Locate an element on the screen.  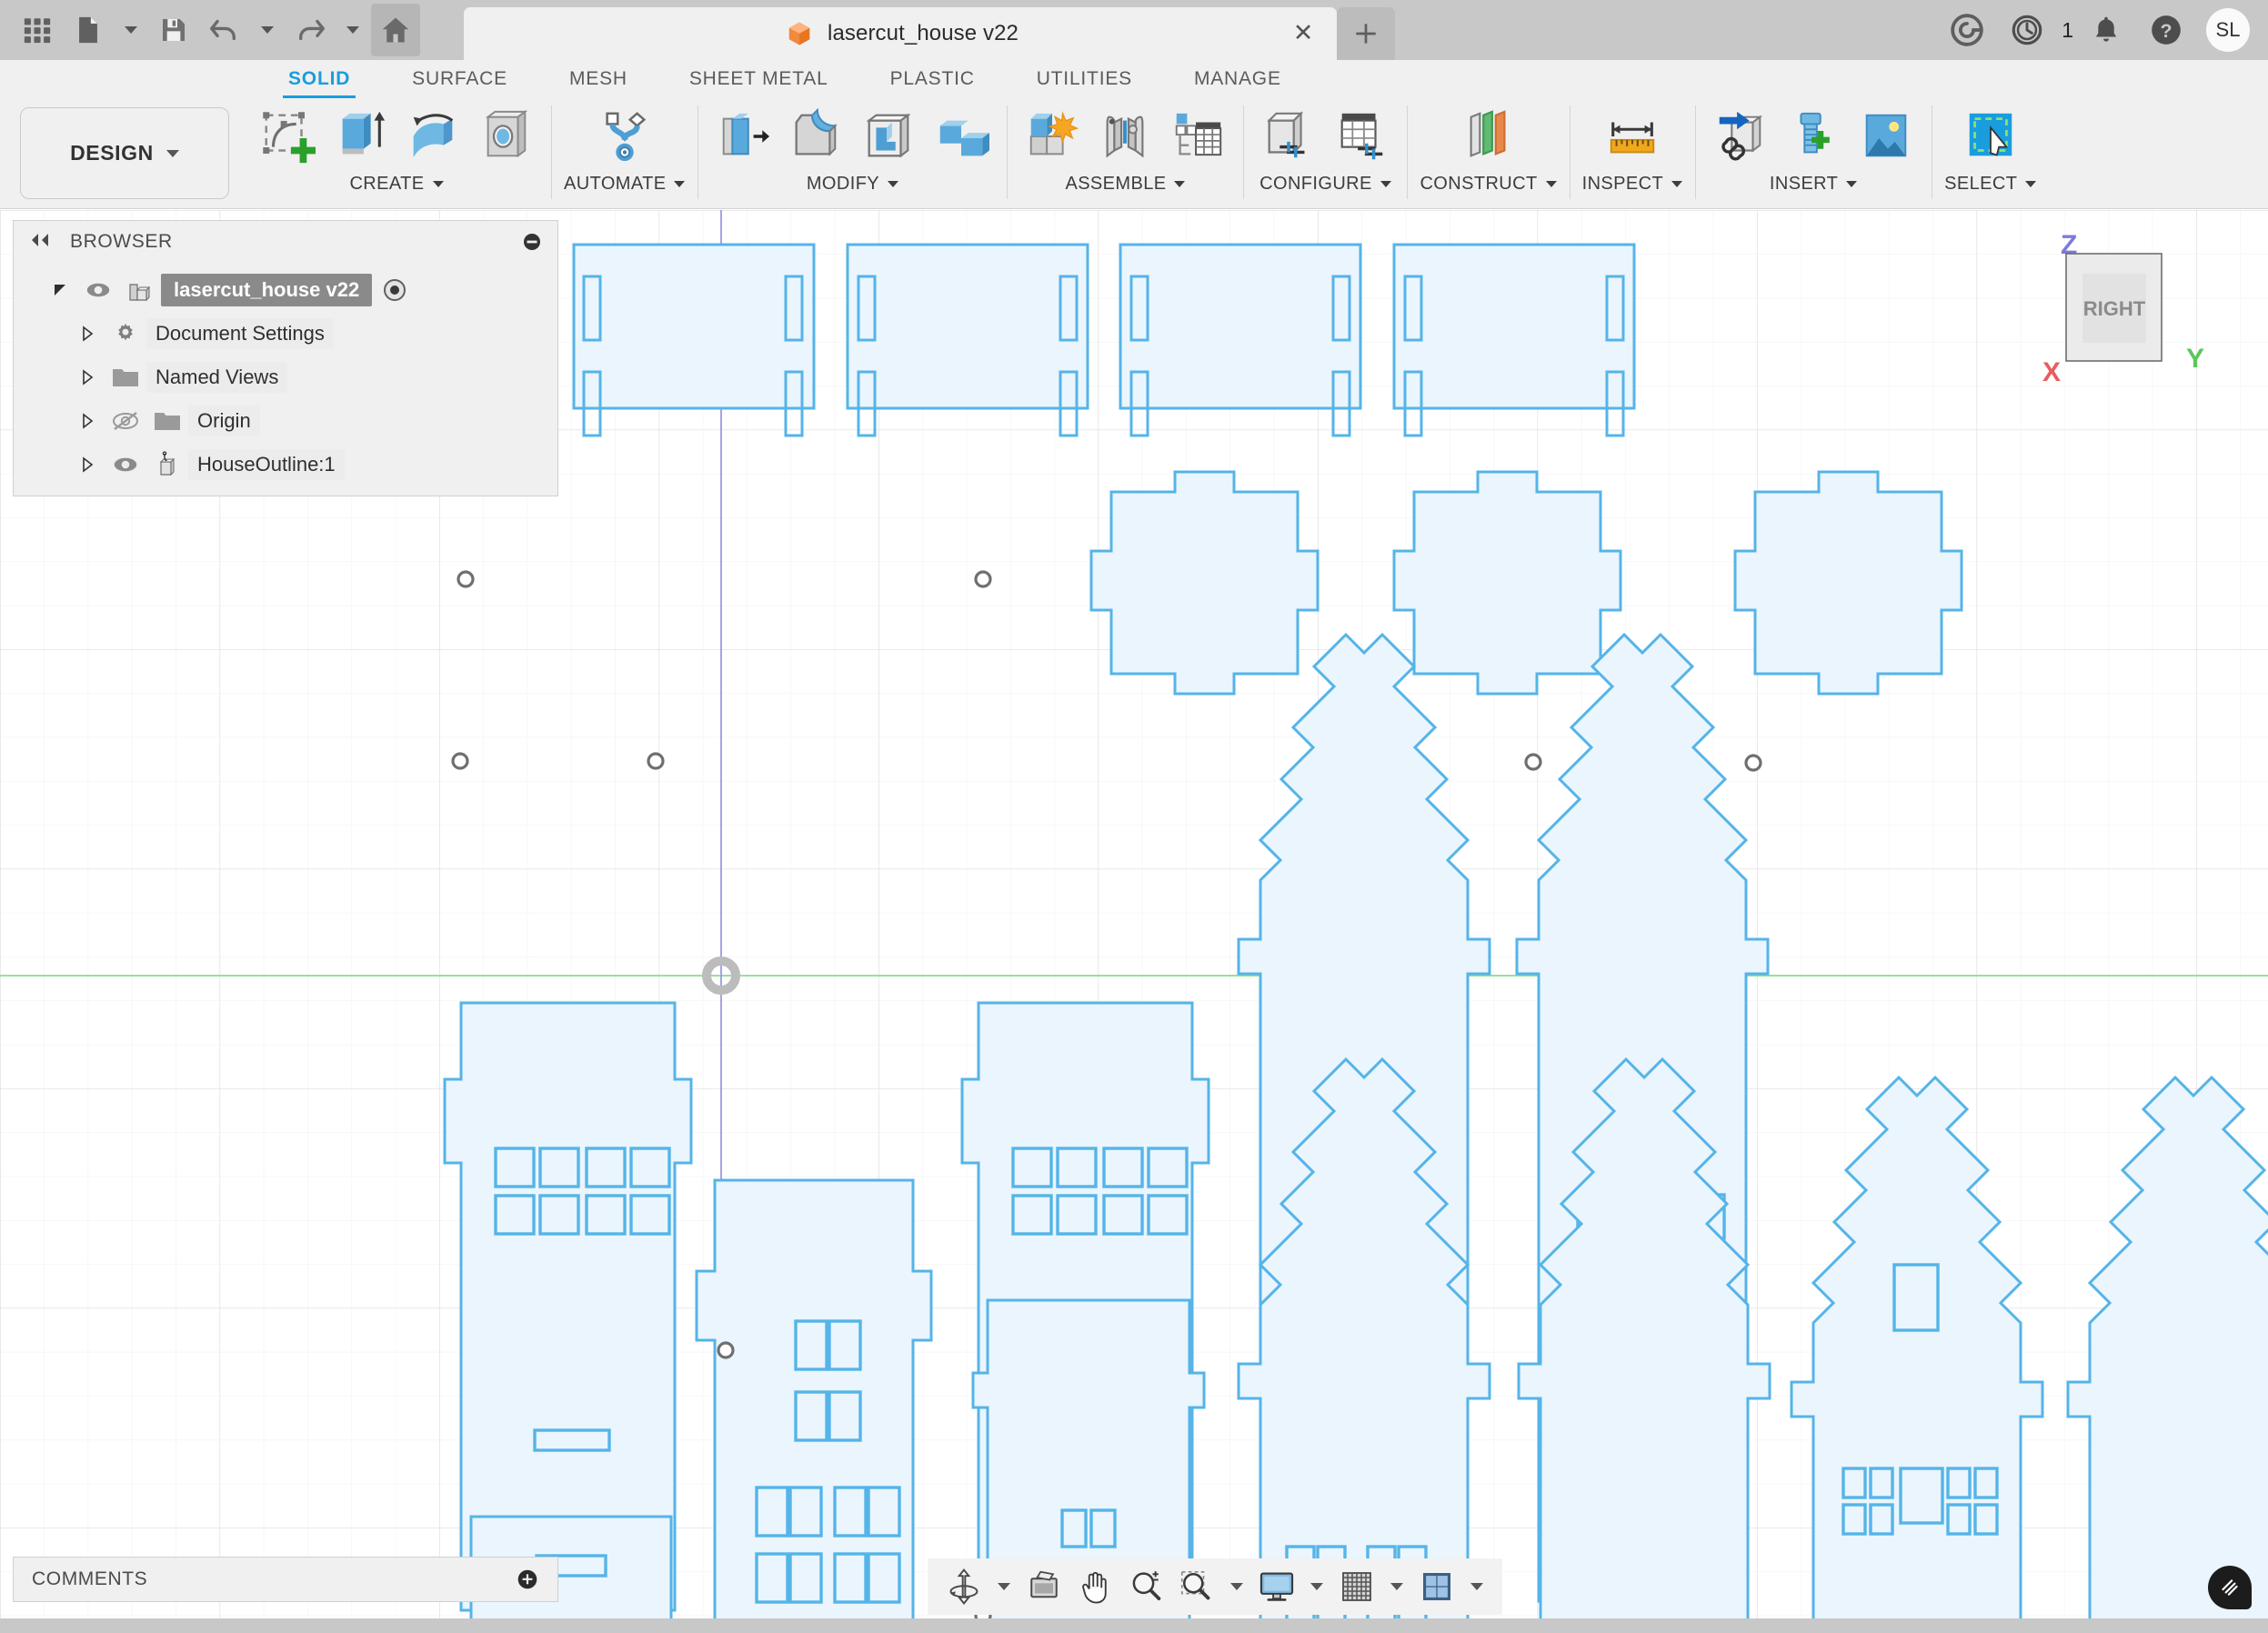
new-component-icon is located at coordinates (1052, 136).